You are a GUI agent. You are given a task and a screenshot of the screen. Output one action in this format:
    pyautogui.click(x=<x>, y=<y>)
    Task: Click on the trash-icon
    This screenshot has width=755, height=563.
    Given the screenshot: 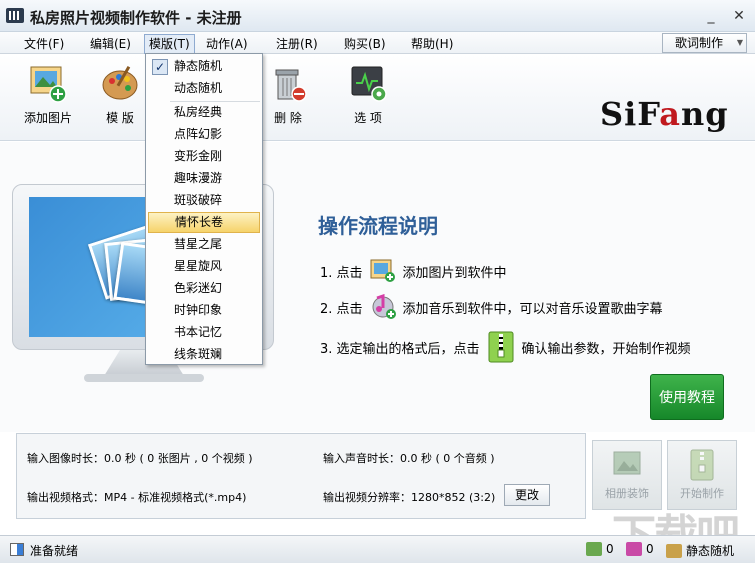 What is the action you would take?
    pyautogui.click(x=288, y=83)
    